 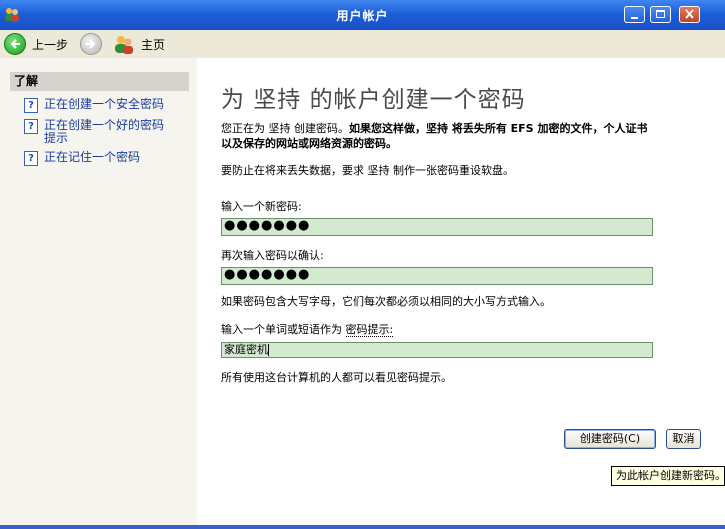 What do you see at coordinates (15, 44) in the screenshot?
I see `back-arrow-icon` at bounding box center [15, 44].